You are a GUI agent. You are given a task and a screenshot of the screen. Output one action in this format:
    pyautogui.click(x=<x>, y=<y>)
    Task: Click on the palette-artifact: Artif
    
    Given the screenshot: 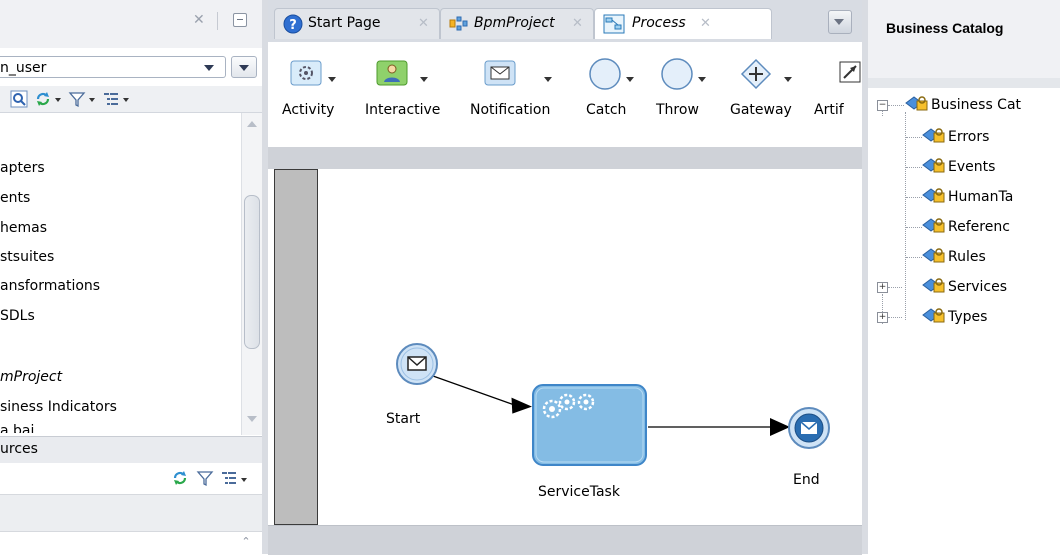 What is the action you would take?
    pyautogui.click(x=838, y=86)
    